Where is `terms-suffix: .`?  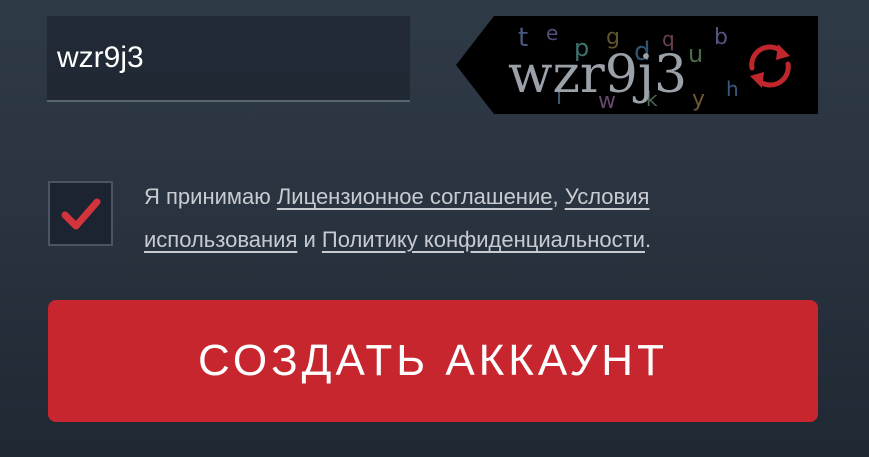 terms-suffix: . is located at coordinates (648, 239).